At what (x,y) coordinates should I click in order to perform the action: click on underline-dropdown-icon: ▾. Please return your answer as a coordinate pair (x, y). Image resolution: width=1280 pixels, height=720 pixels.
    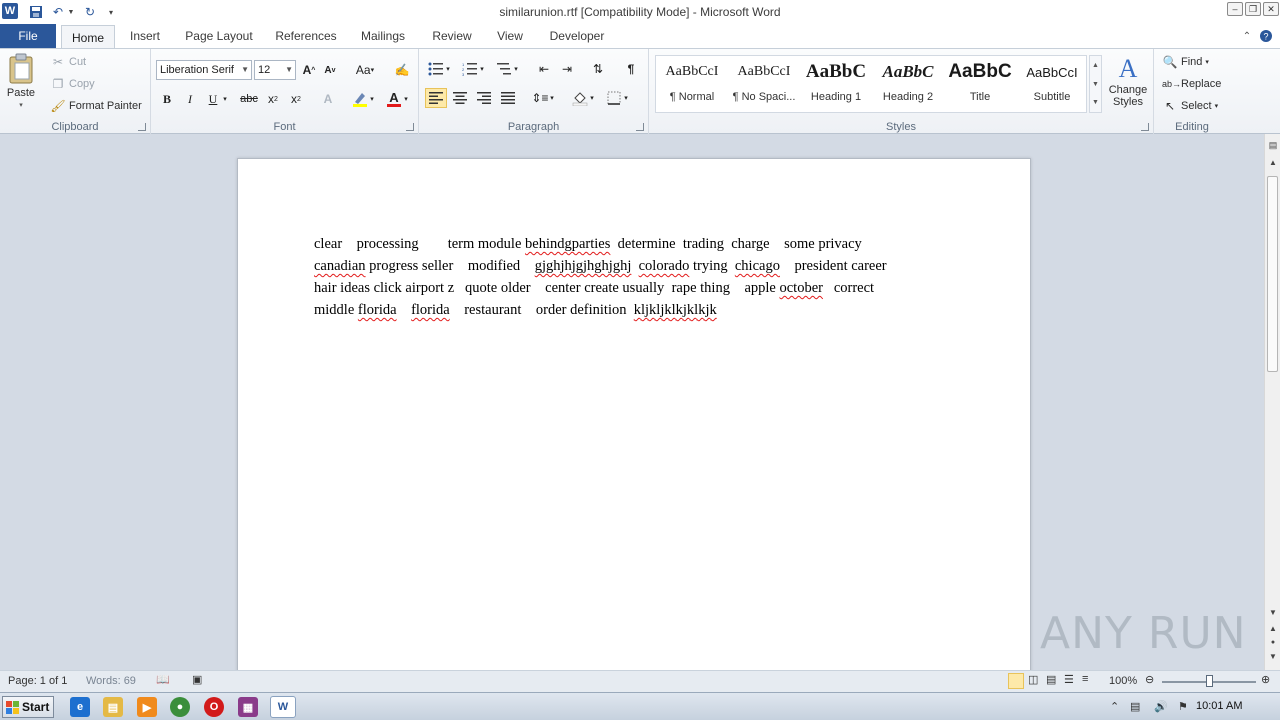
    Looking at the image, I should click on (225, 99).